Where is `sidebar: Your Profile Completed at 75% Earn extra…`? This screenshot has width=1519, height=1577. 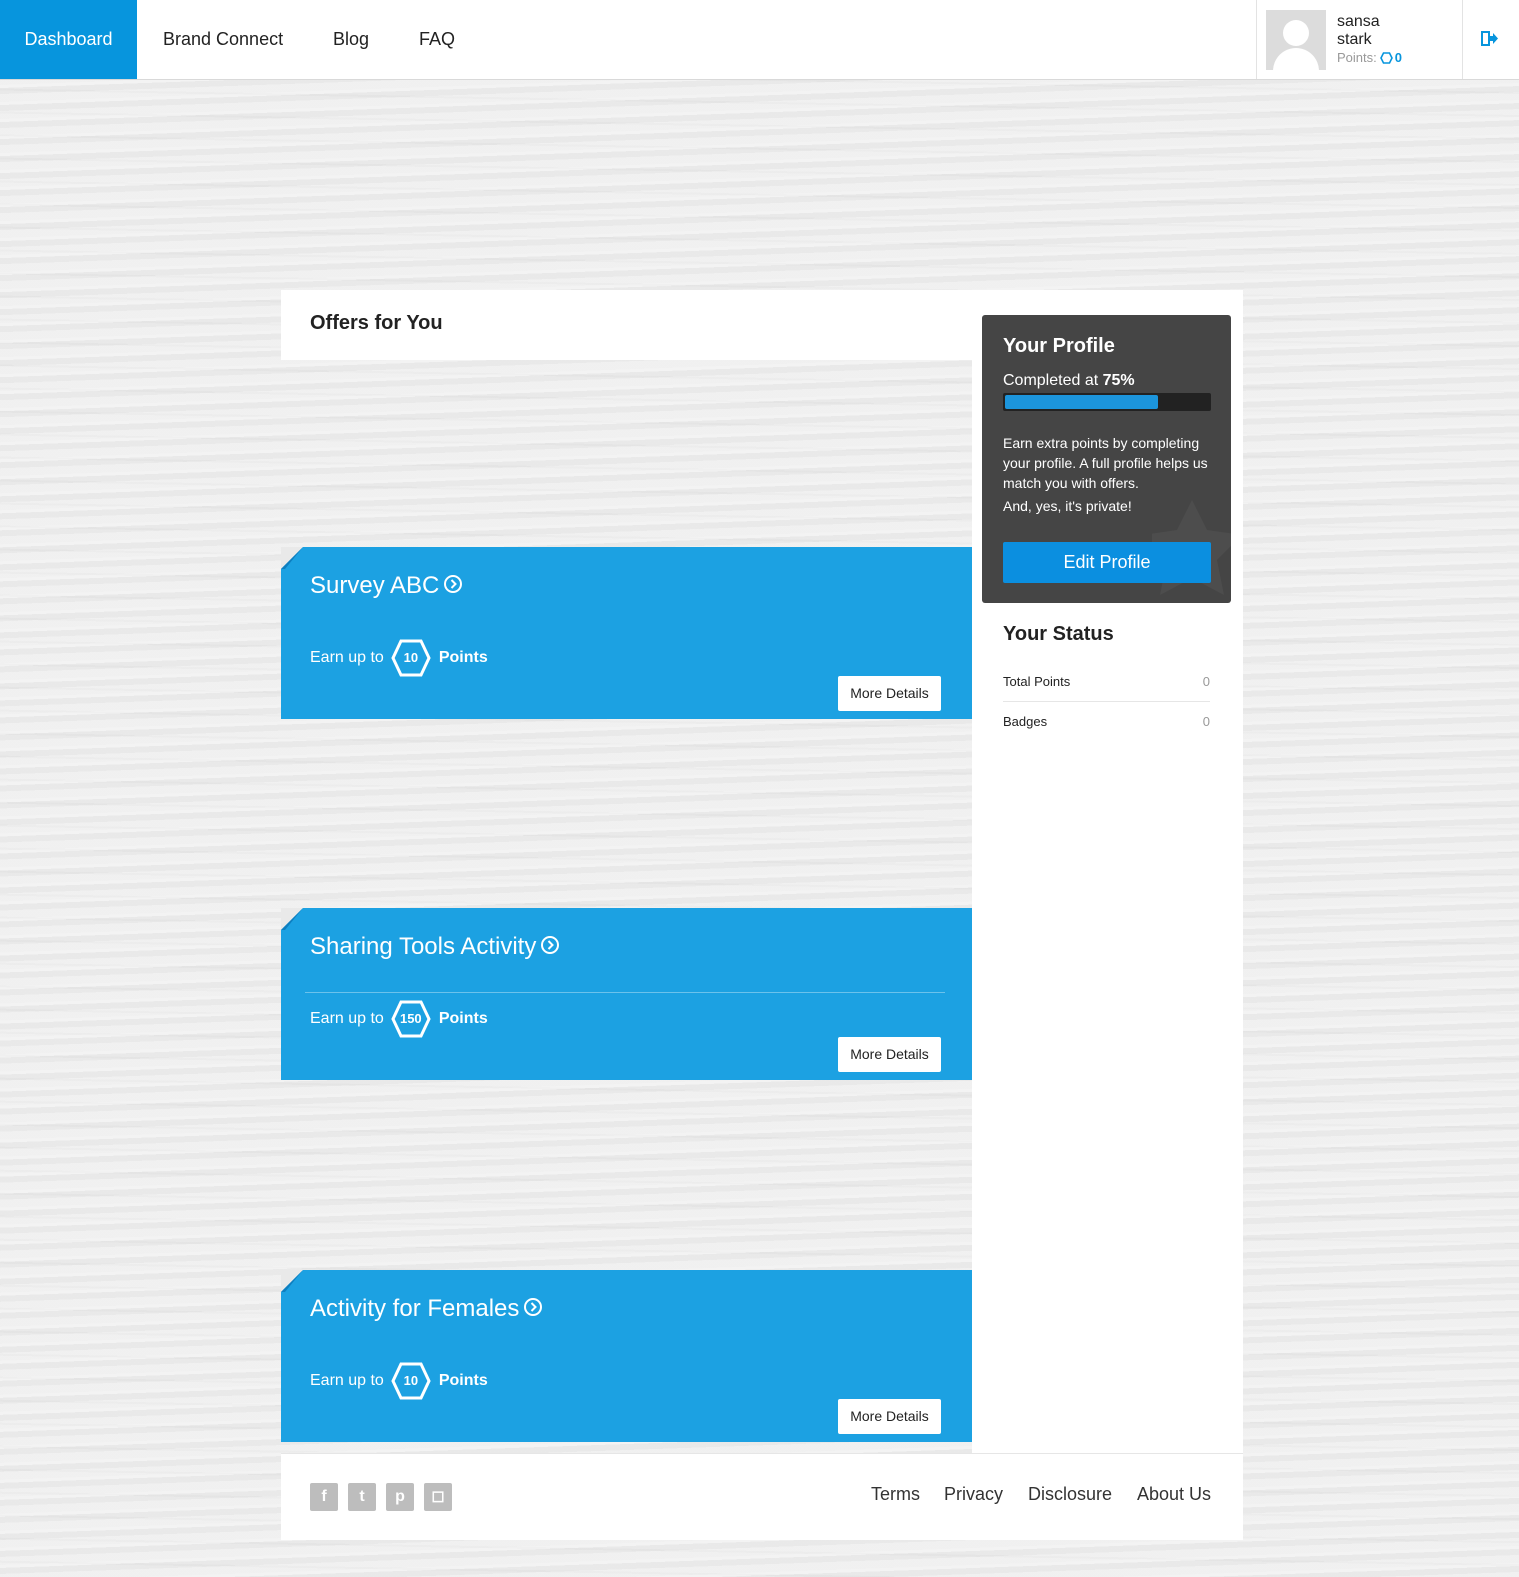 sidebar: Your Profile Completed at 75% Earn extra… is located at coordinates (1107, 871).